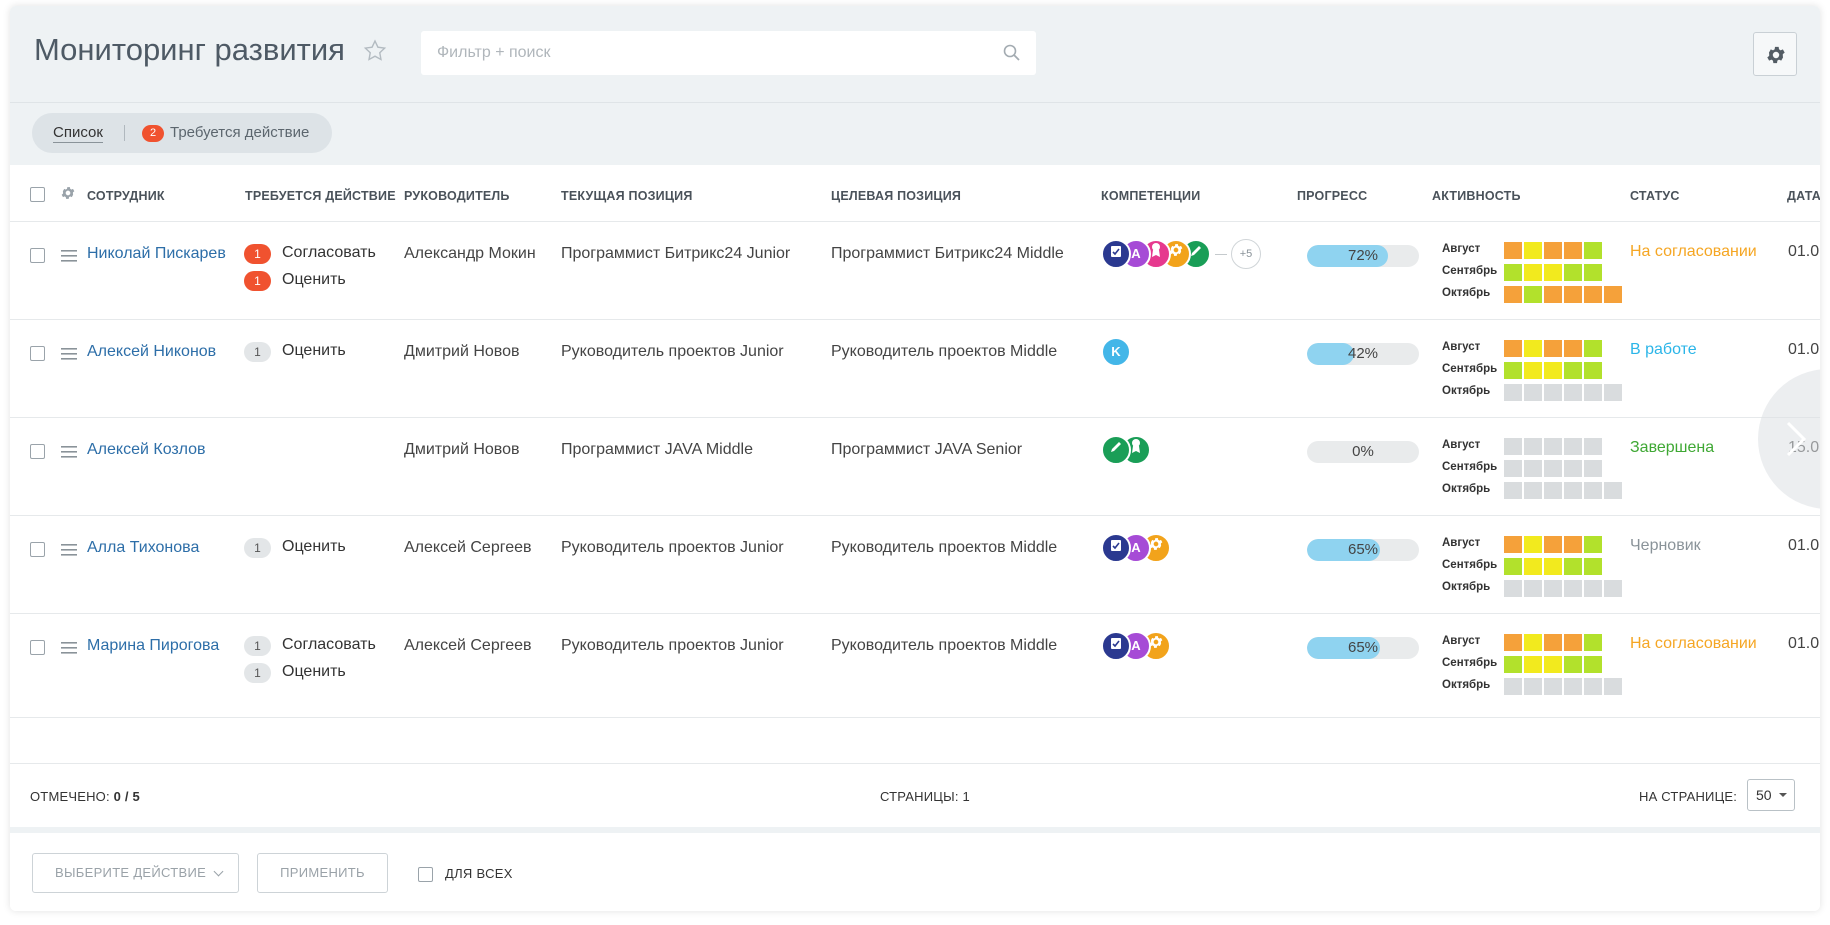  I want to click on tab-action-count-badge: 2, so click(153, 133).